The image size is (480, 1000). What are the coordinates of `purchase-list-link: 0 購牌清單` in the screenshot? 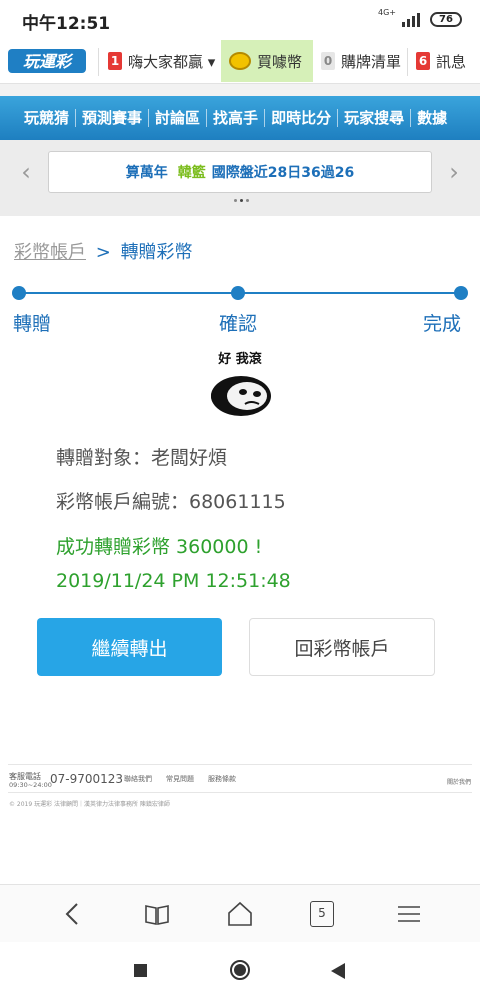 It's located at (361, 61).